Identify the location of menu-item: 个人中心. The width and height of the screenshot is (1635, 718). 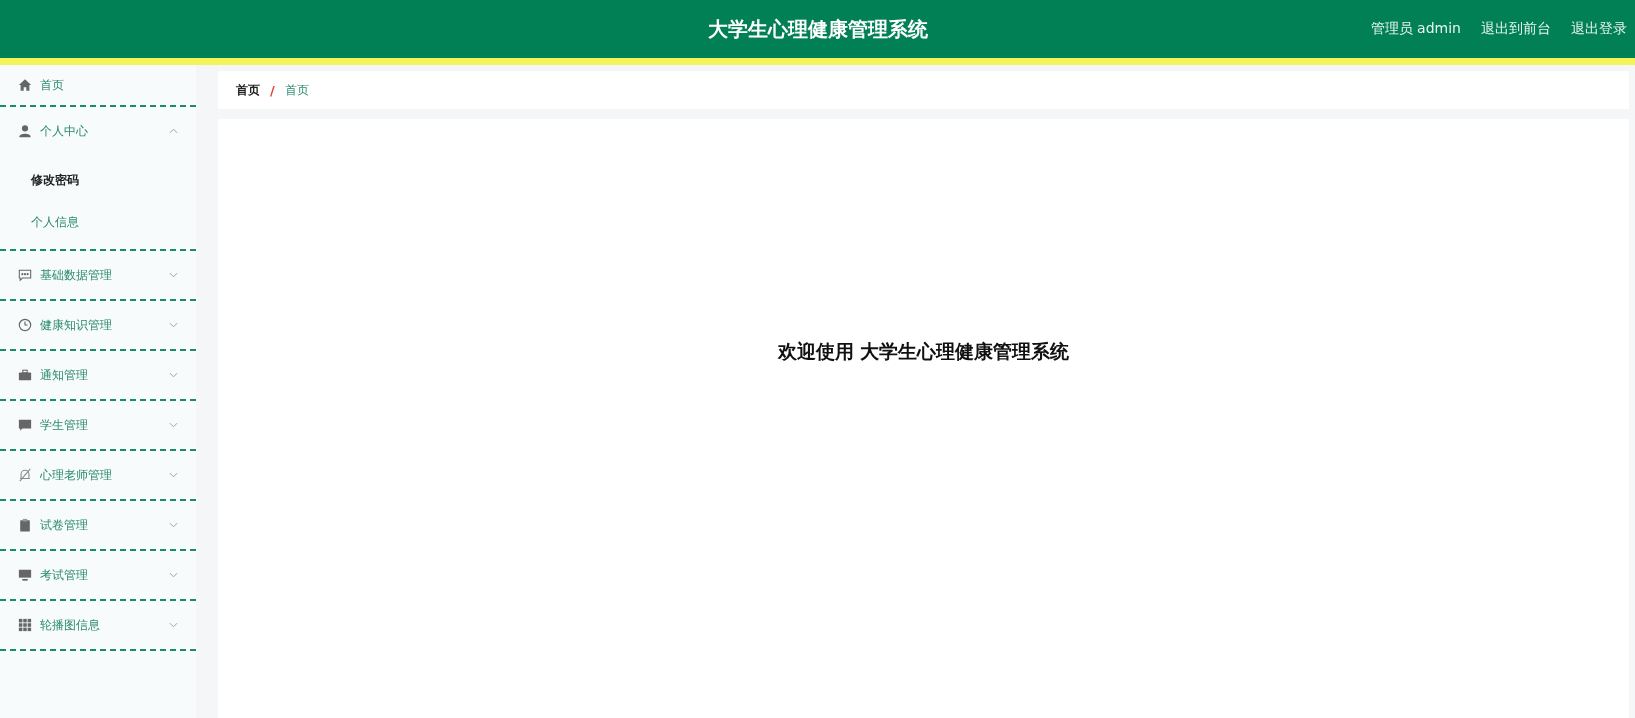
(98, 131).